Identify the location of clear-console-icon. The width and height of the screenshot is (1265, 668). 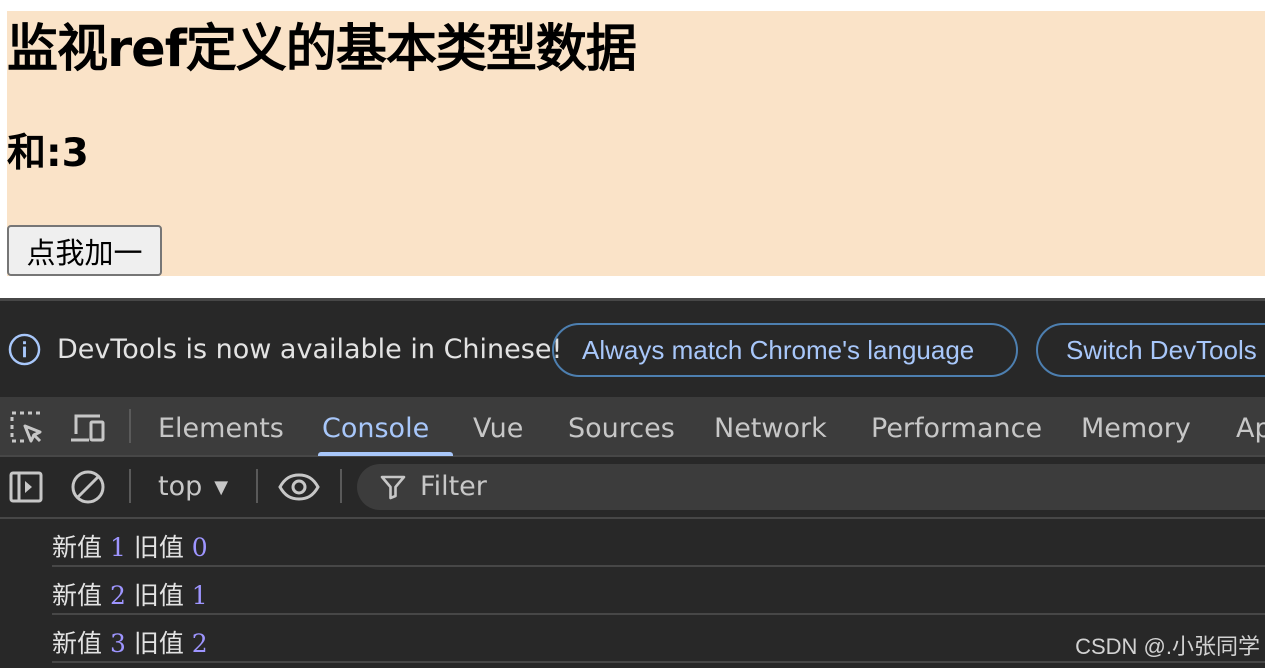
(88, 487).